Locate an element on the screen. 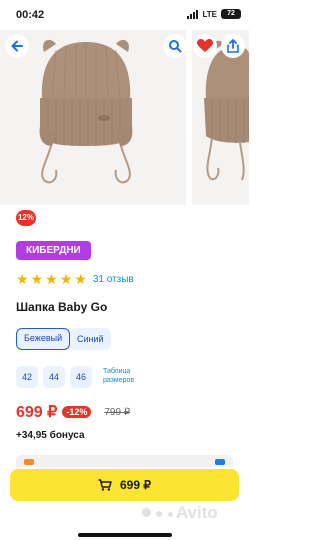  heart-icon is located at coordinates (205, 45).